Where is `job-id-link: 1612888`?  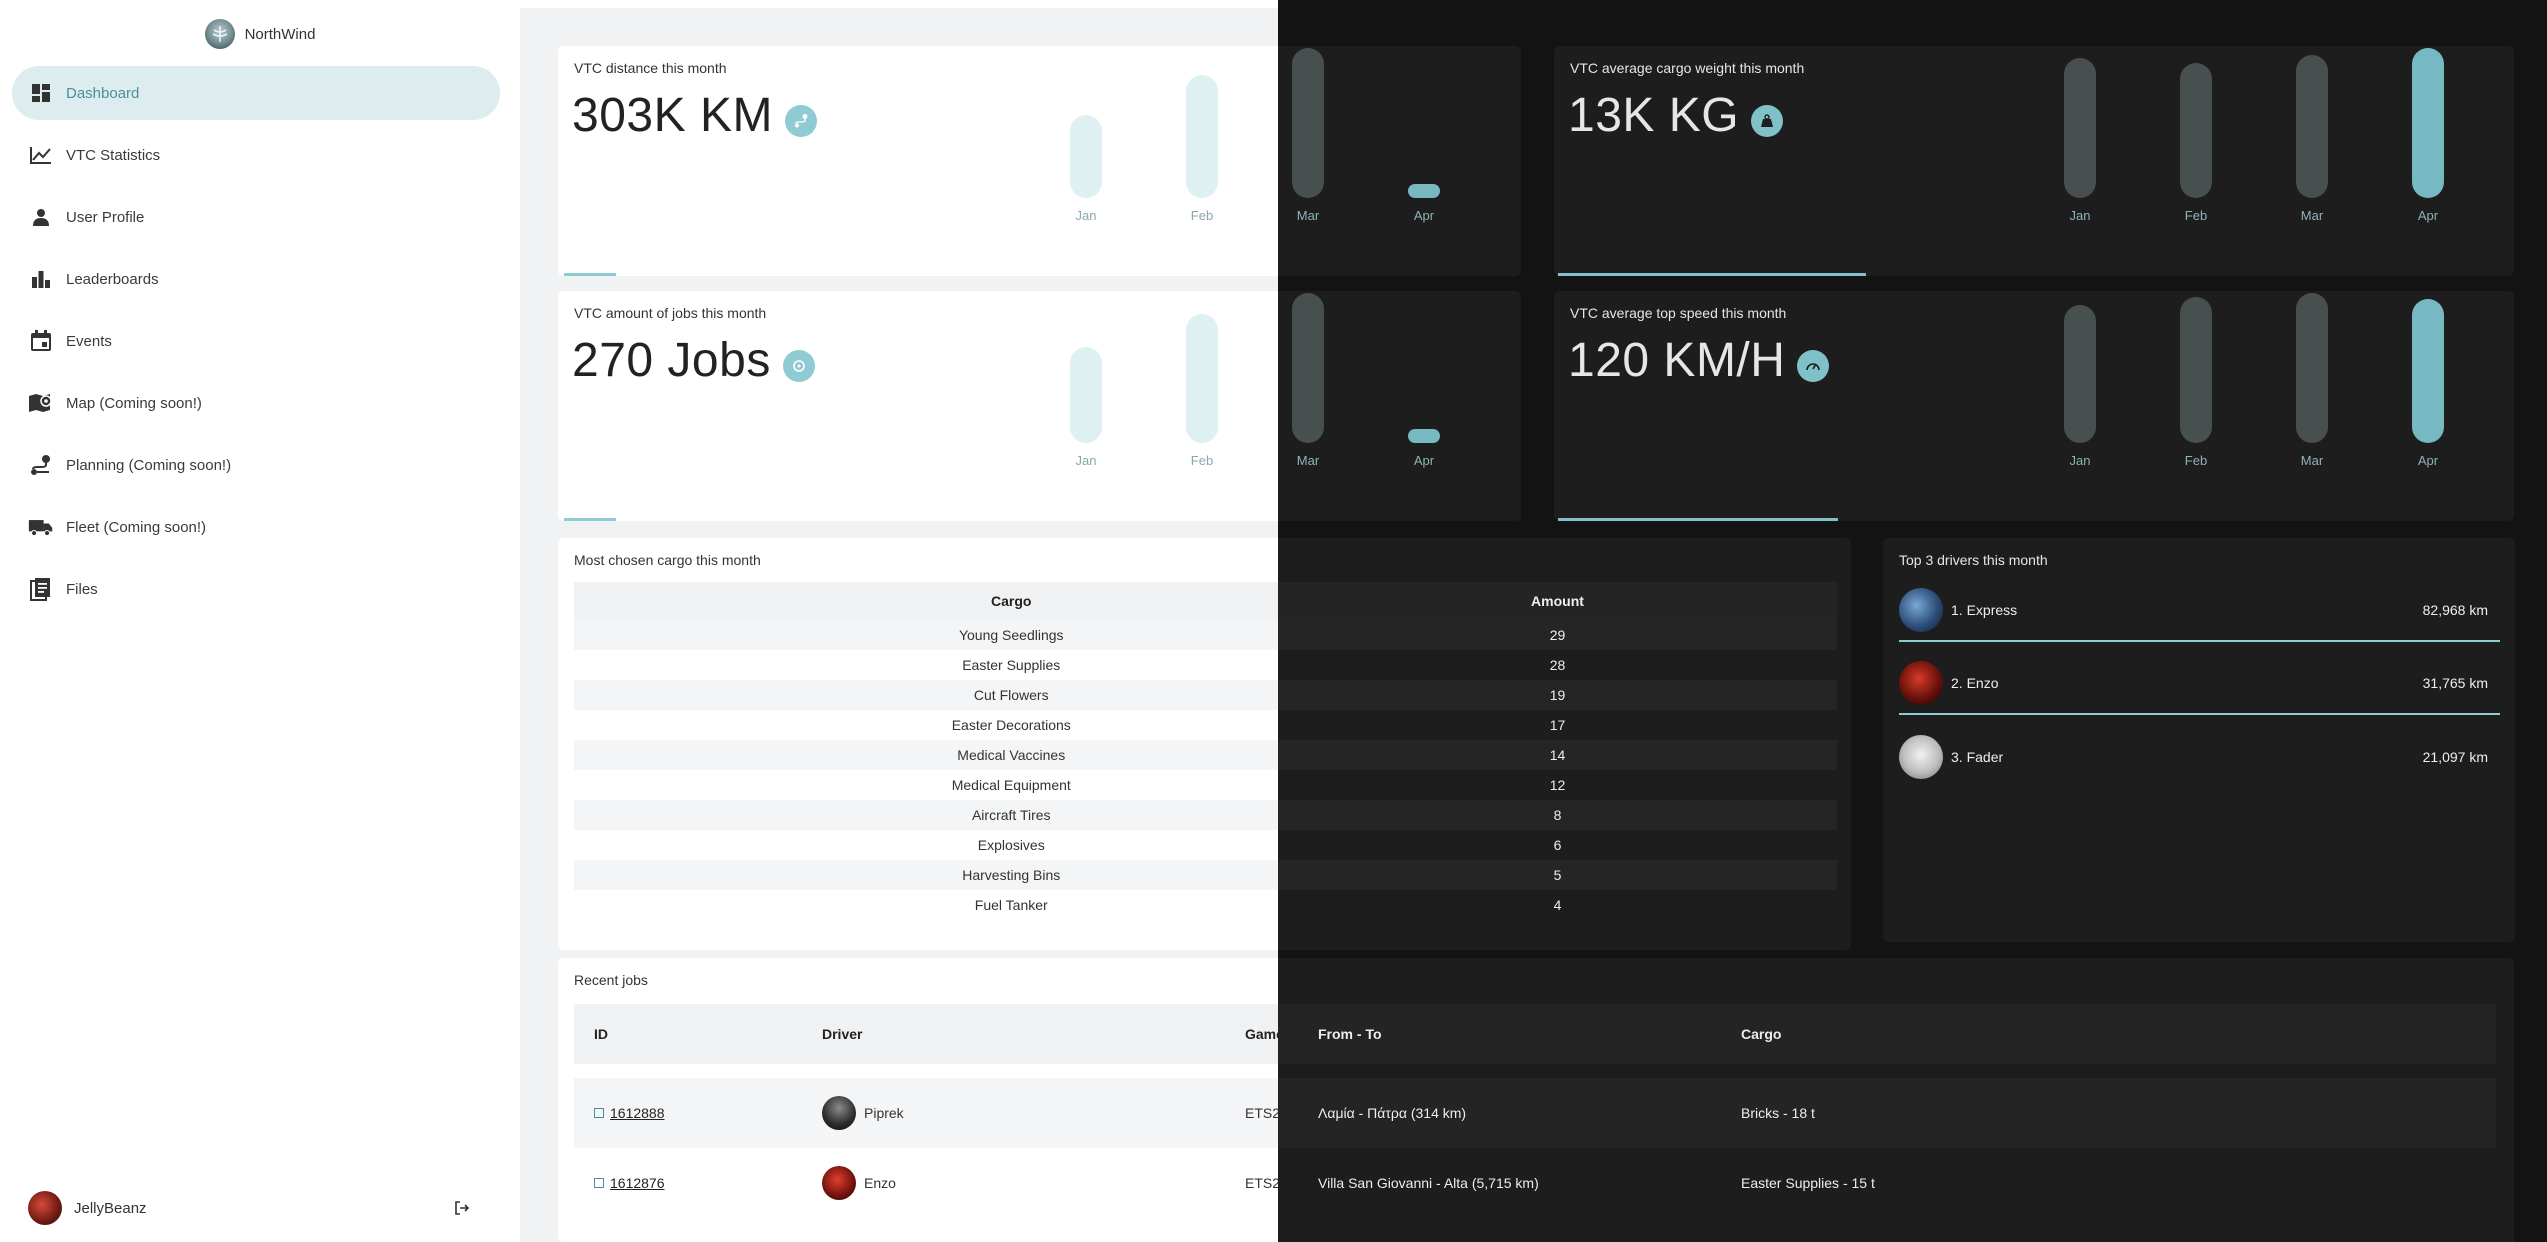 job-id-link: 1612888 is located at coordinates (629, 1113).